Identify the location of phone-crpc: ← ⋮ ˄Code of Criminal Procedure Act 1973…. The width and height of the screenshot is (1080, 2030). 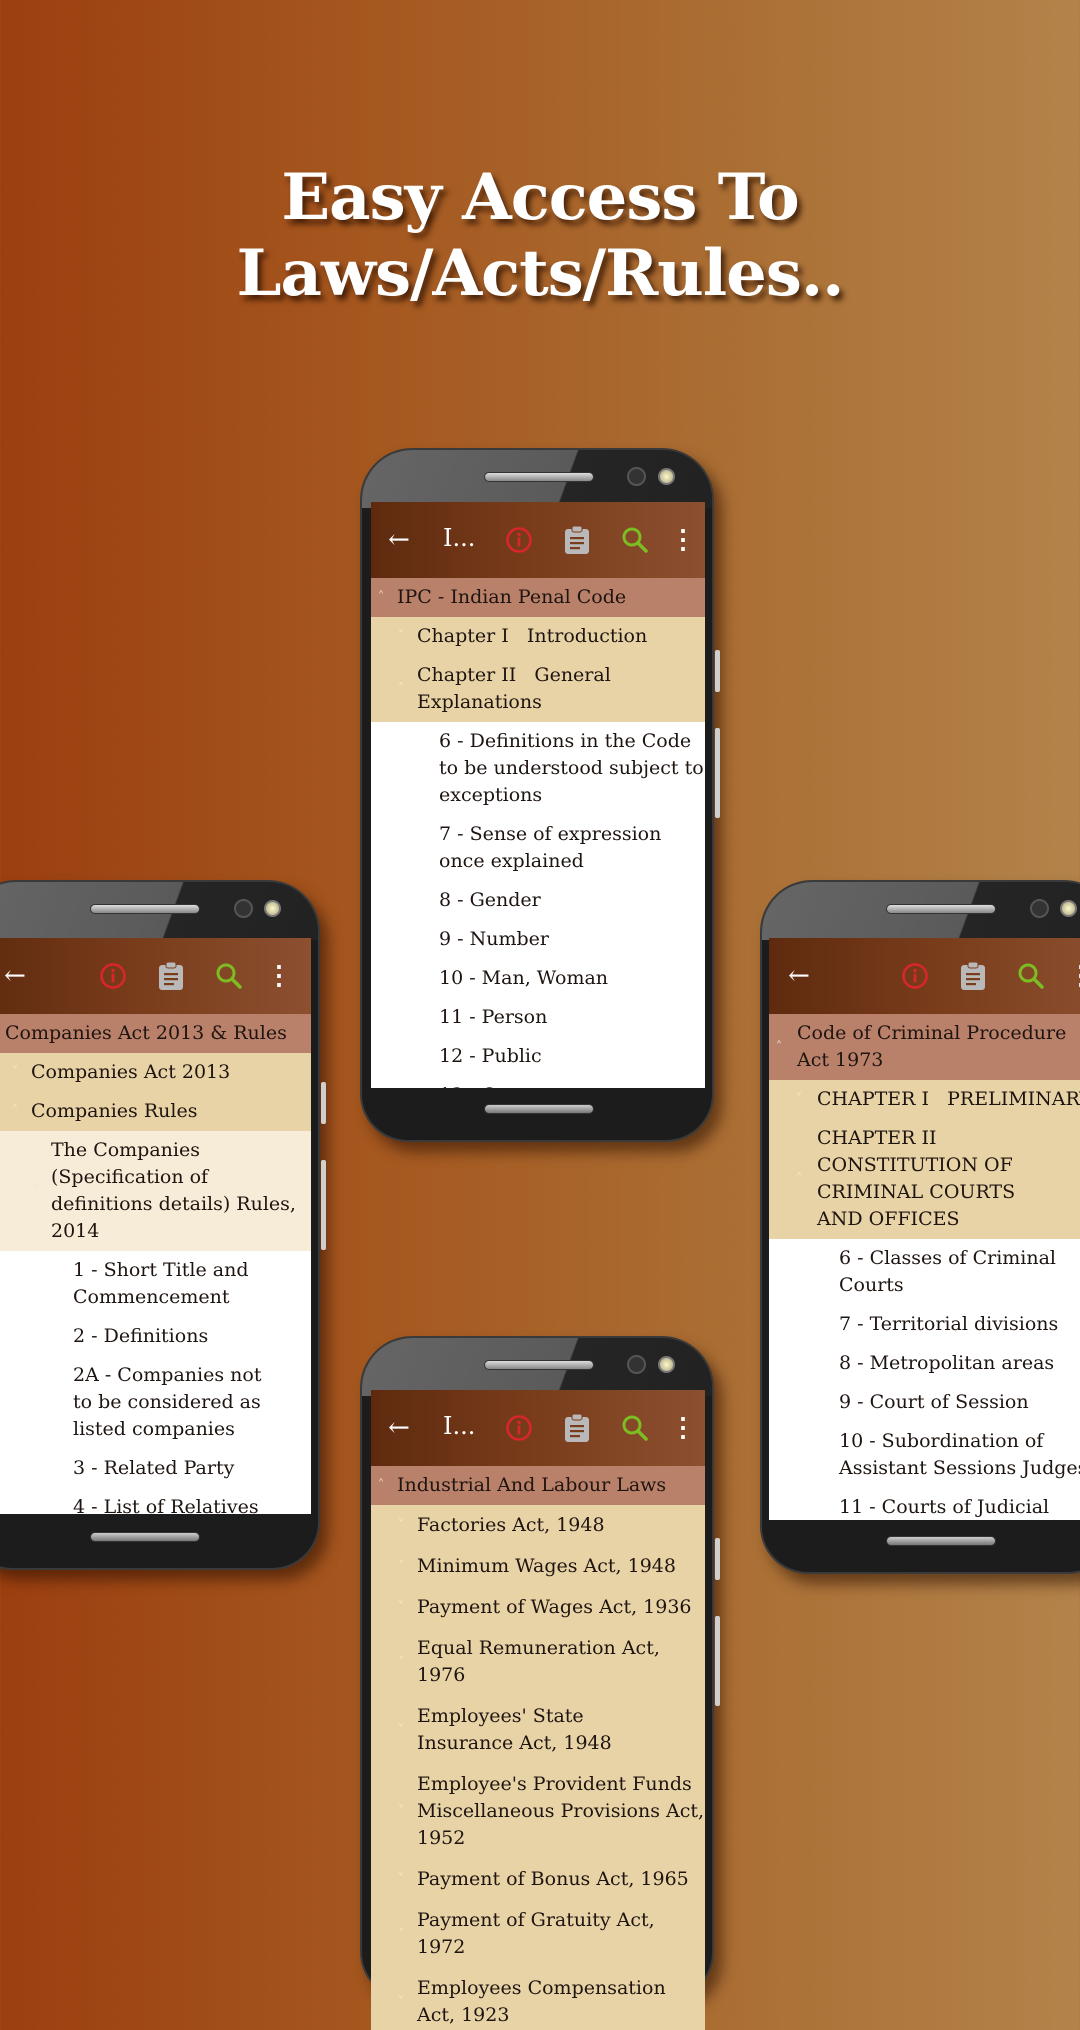
(920, 1227).